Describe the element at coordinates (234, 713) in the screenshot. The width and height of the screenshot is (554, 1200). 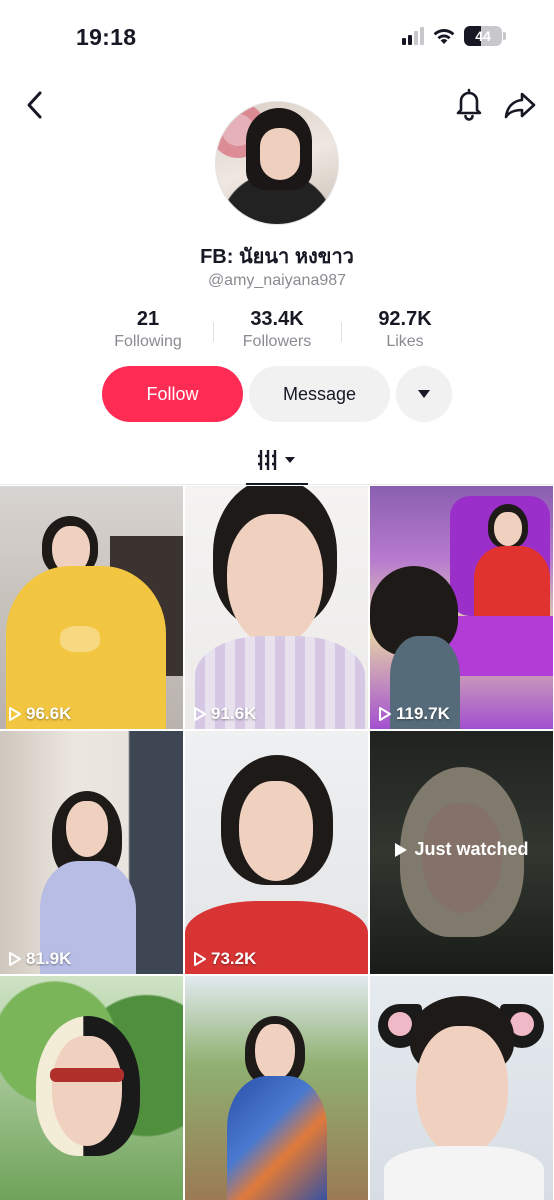
I see `view-count-text: 91.6K` at that location.